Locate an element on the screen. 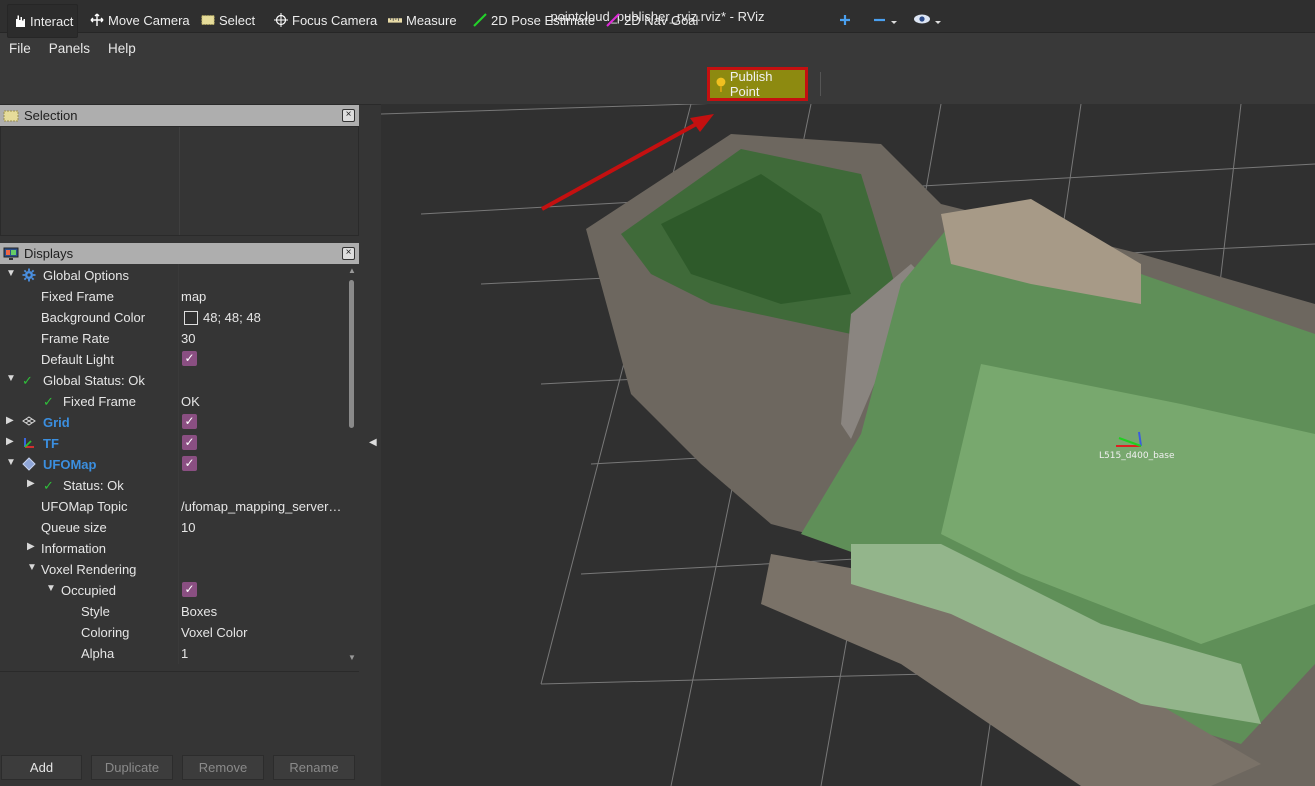 The width and height of the screenshot is (1315, 786). annotation-arrow is located at coordinates (627, 162).